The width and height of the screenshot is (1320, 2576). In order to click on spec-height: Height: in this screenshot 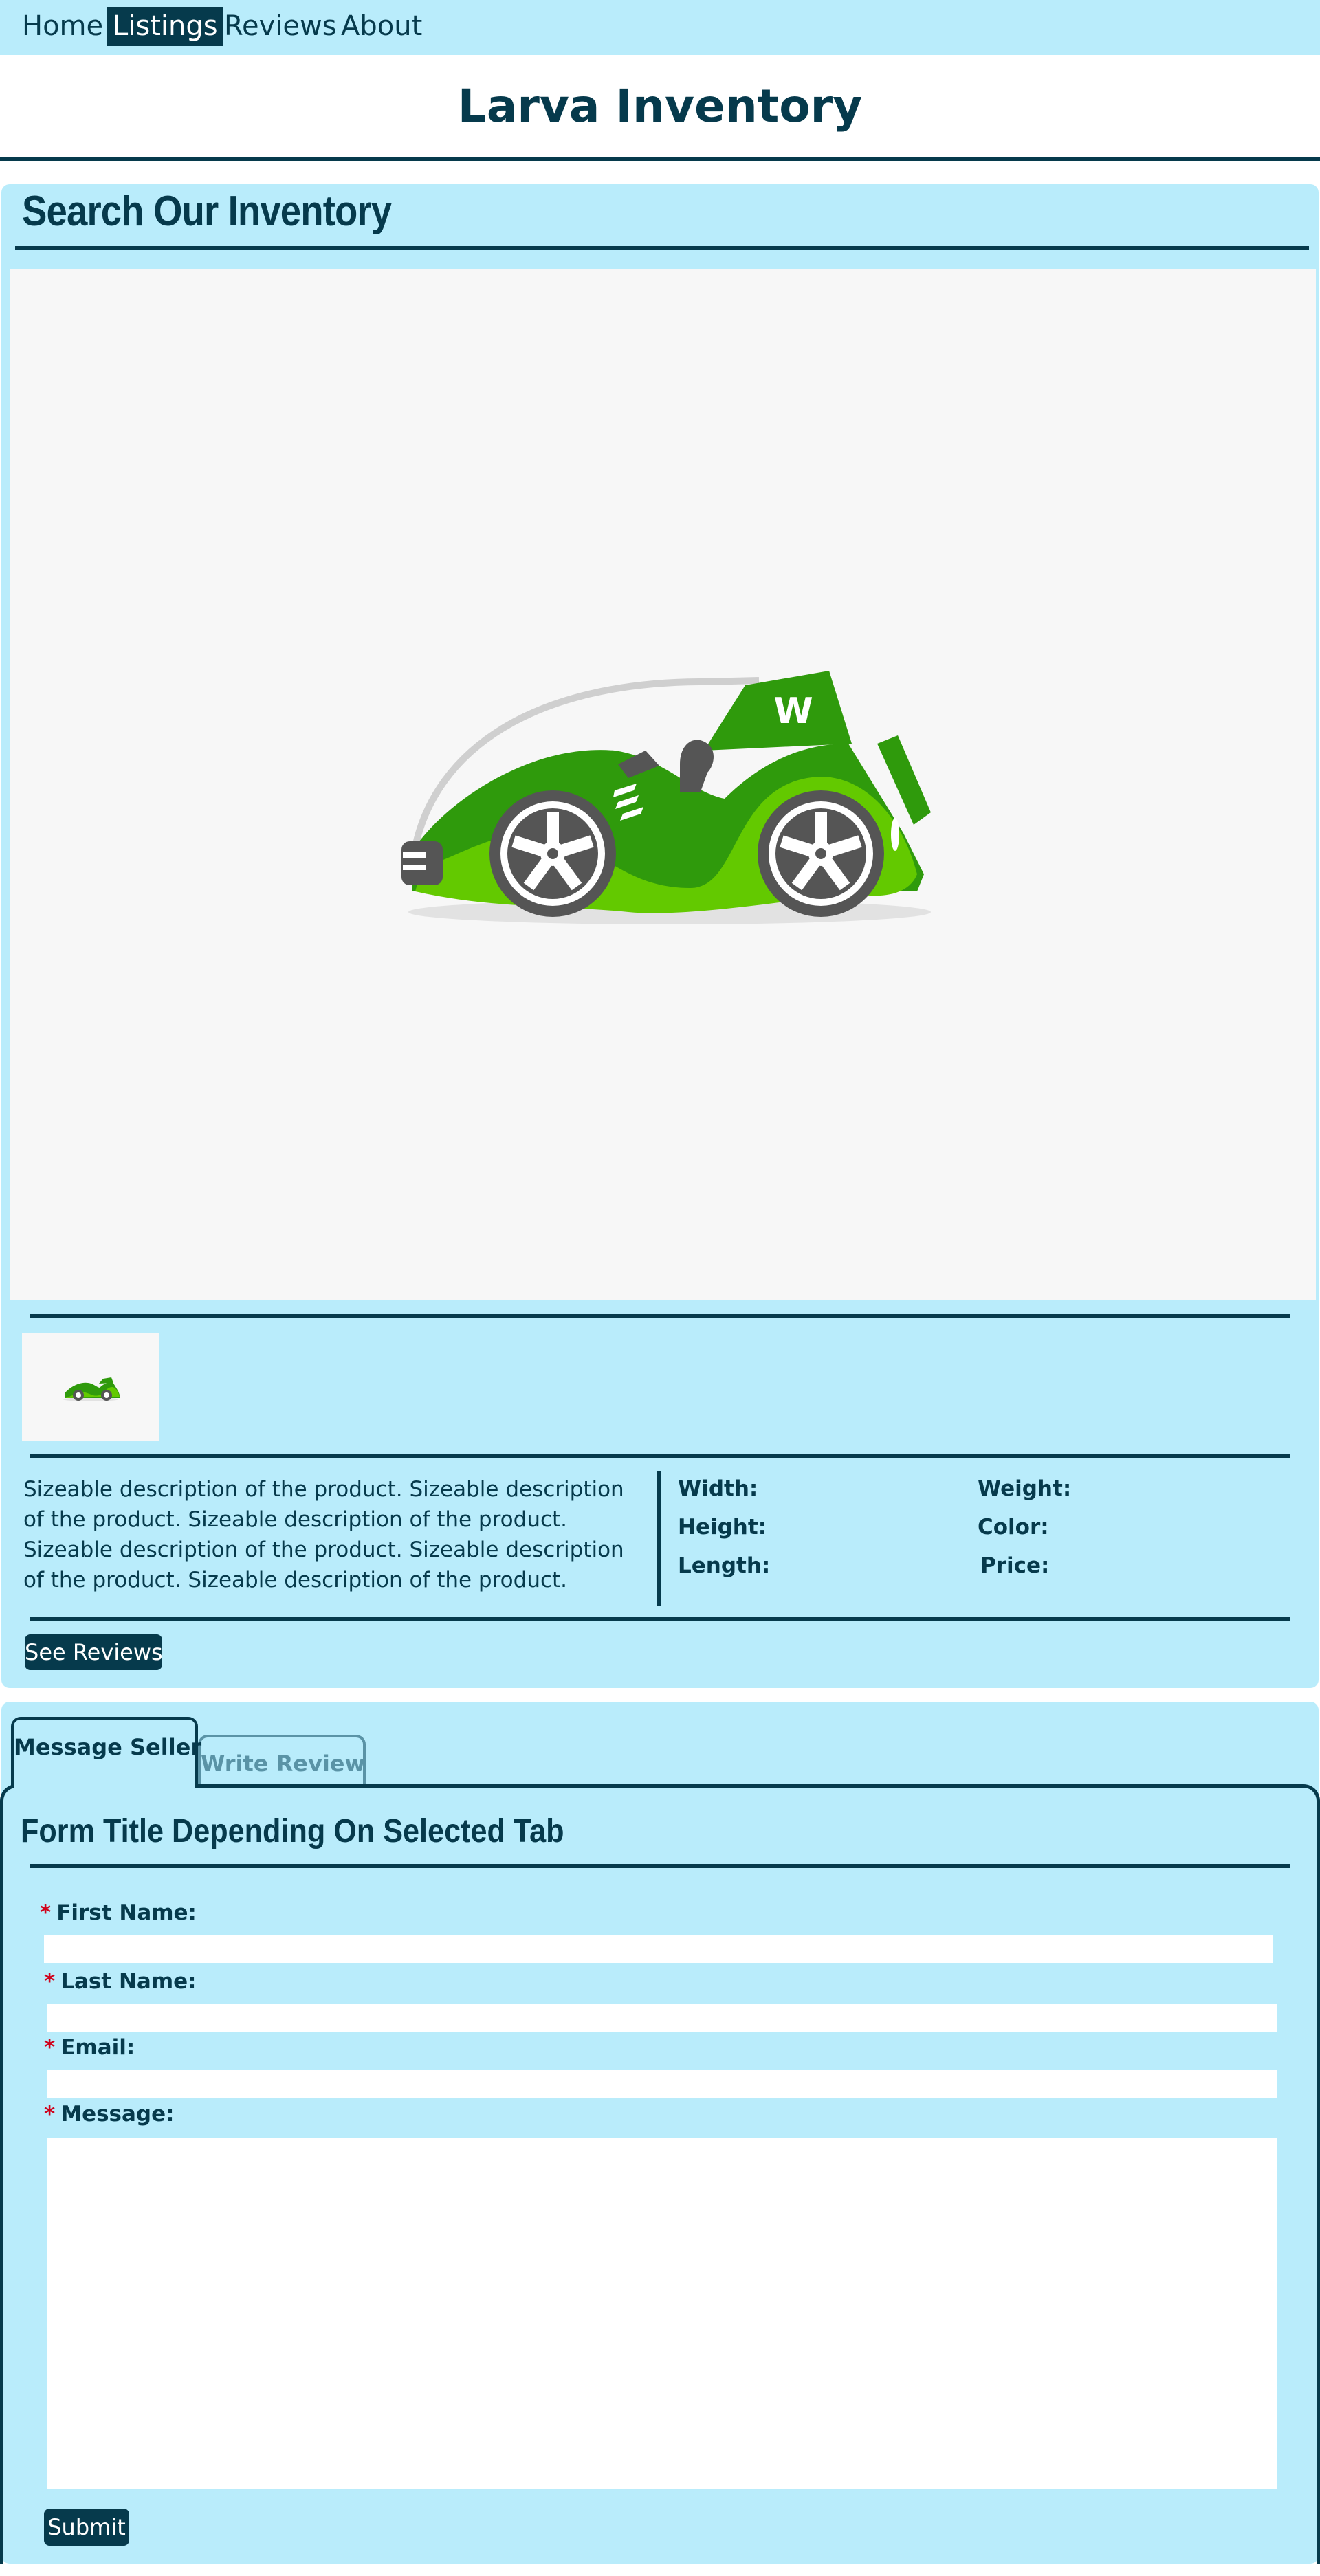, I will do `click(722, 1527)`.